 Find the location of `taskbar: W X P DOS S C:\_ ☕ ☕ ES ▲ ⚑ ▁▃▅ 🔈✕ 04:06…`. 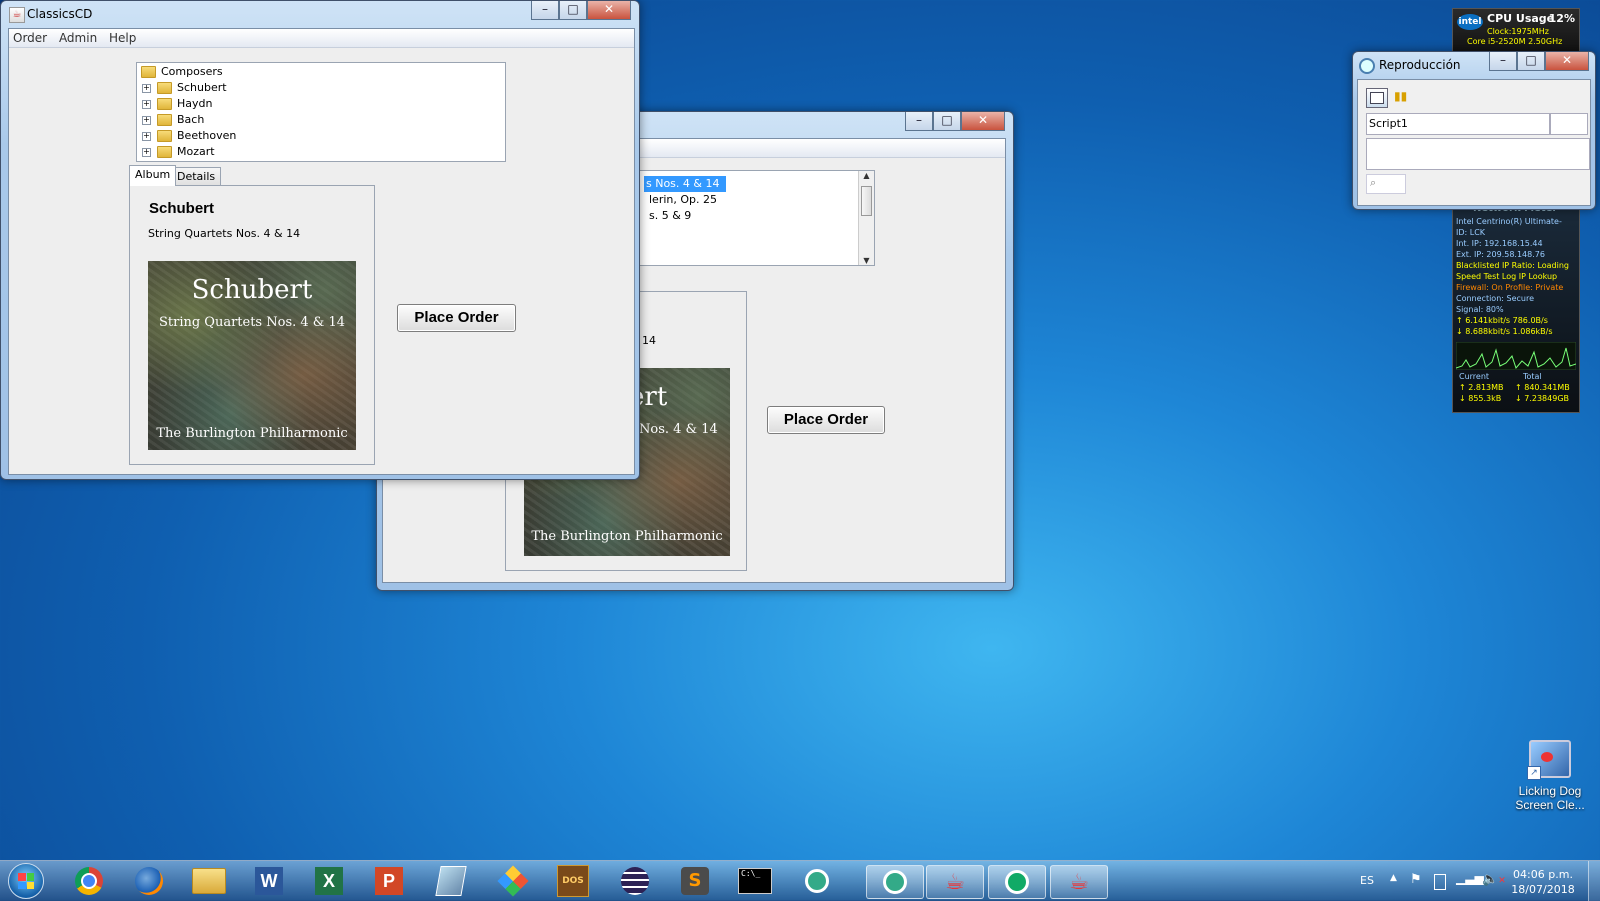

taskbar: W X P DOS S C:\_ ☕ ☕ ES ▲ ⚑ ▁▃▅ 🔈✕ 04:06… is located at coordinates (800, 880).